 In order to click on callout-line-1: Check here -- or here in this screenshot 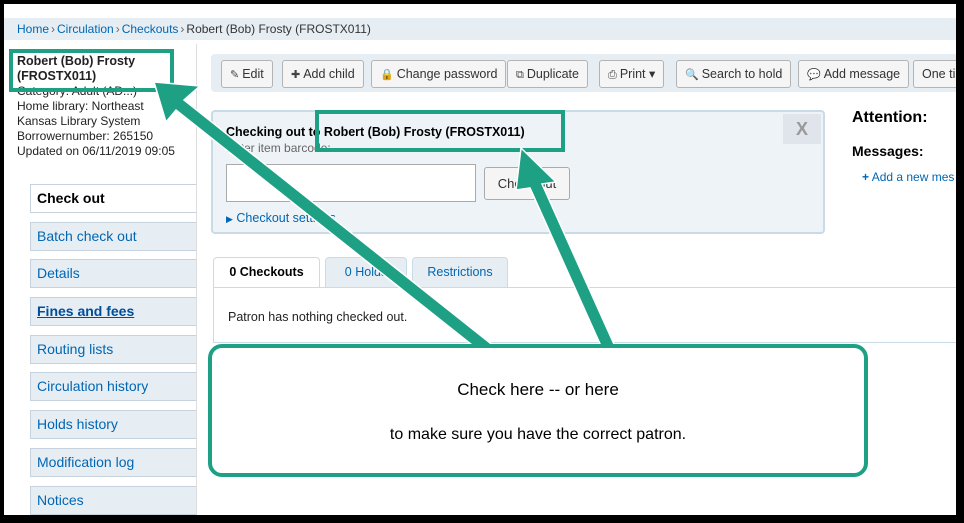, I will do `click(538, 389)`.